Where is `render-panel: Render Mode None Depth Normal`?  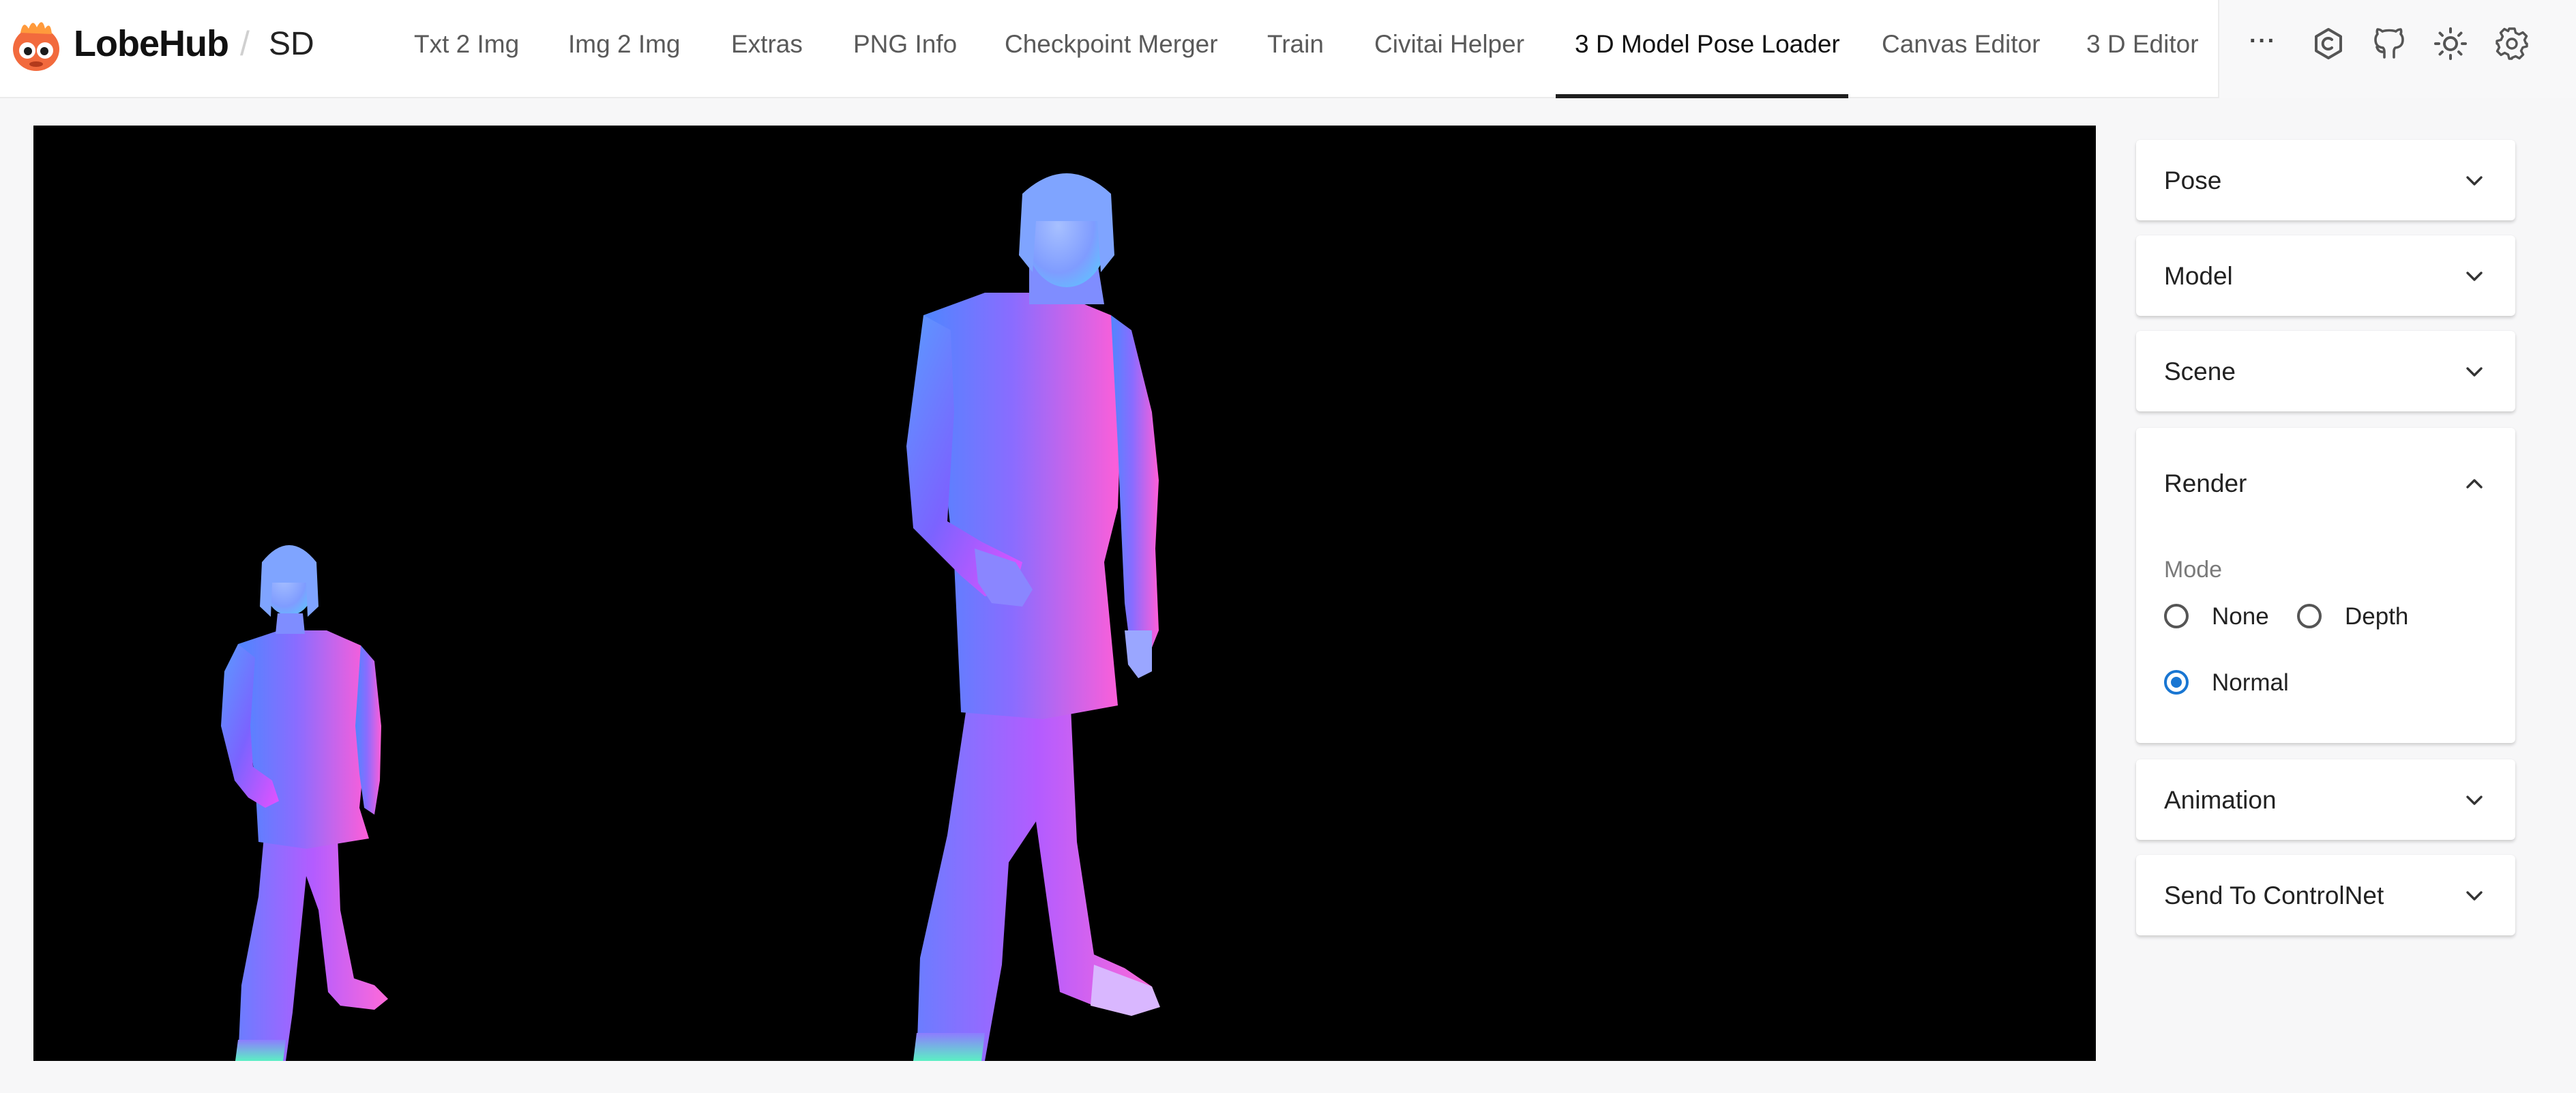 render-panel: Render Mode None Depth Normal is located at coordinates (2325, 585).